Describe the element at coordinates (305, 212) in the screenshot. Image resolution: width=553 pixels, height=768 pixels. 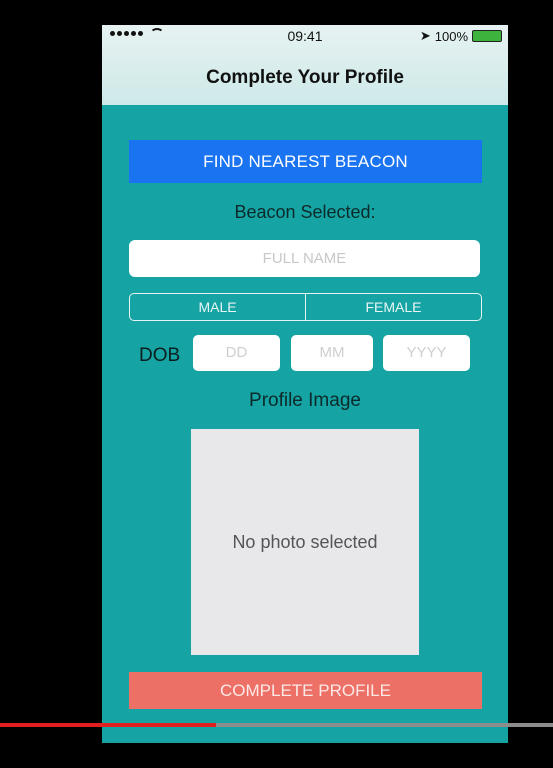
I see `beacon-selected-label: Beacon Selected:` at that location.